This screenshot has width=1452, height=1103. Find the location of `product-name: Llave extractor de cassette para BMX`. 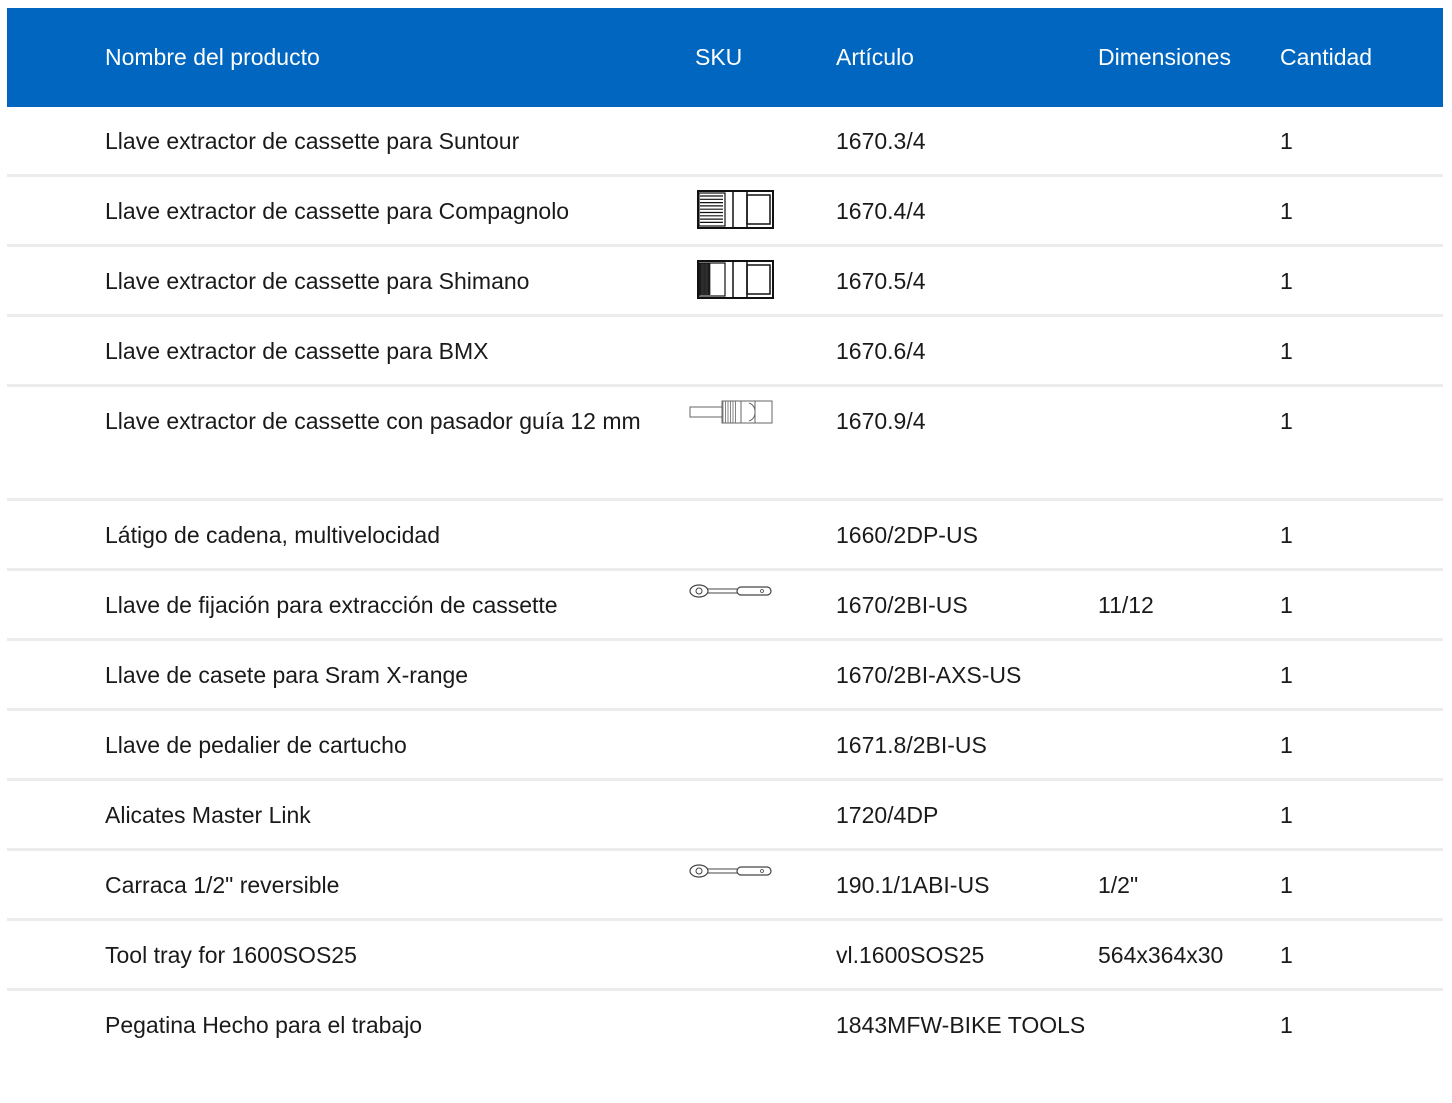

product-name: Llave extractor de cassette para BMX is located at coordinates (297, 351).